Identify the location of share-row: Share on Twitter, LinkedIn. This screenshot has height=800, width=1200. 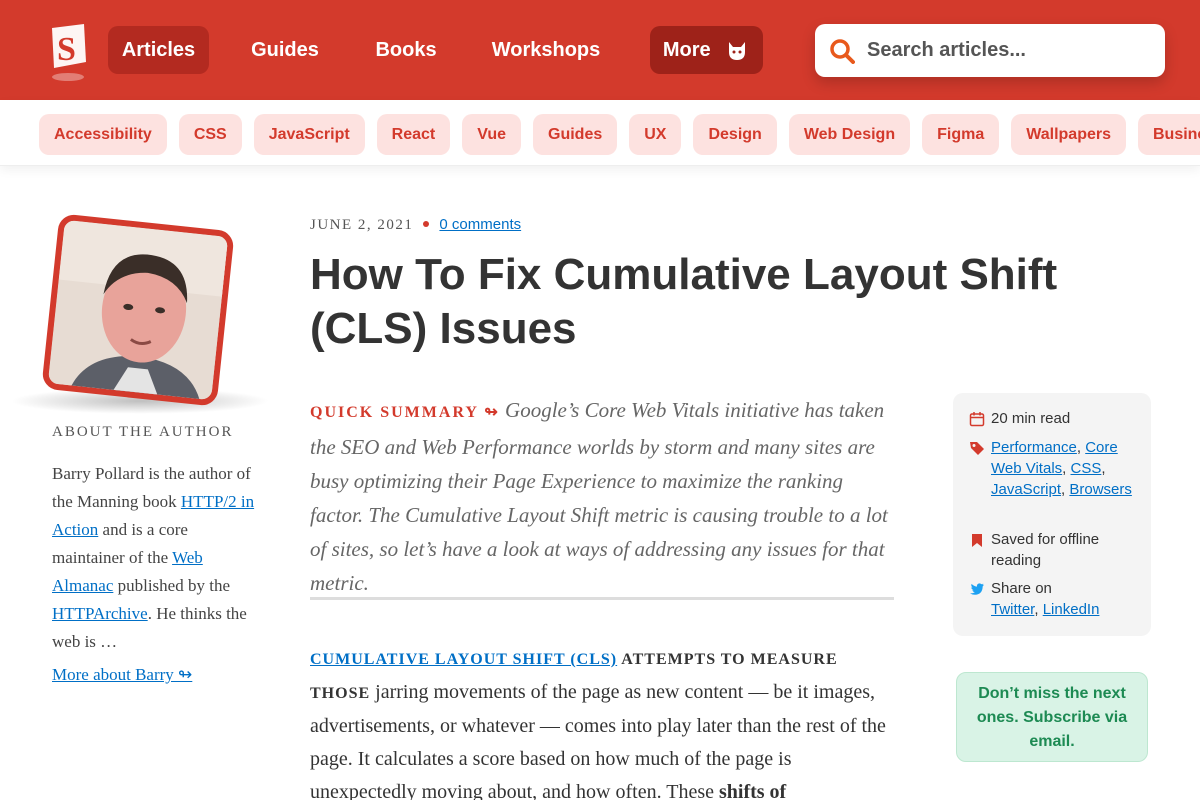
(1056, 600).